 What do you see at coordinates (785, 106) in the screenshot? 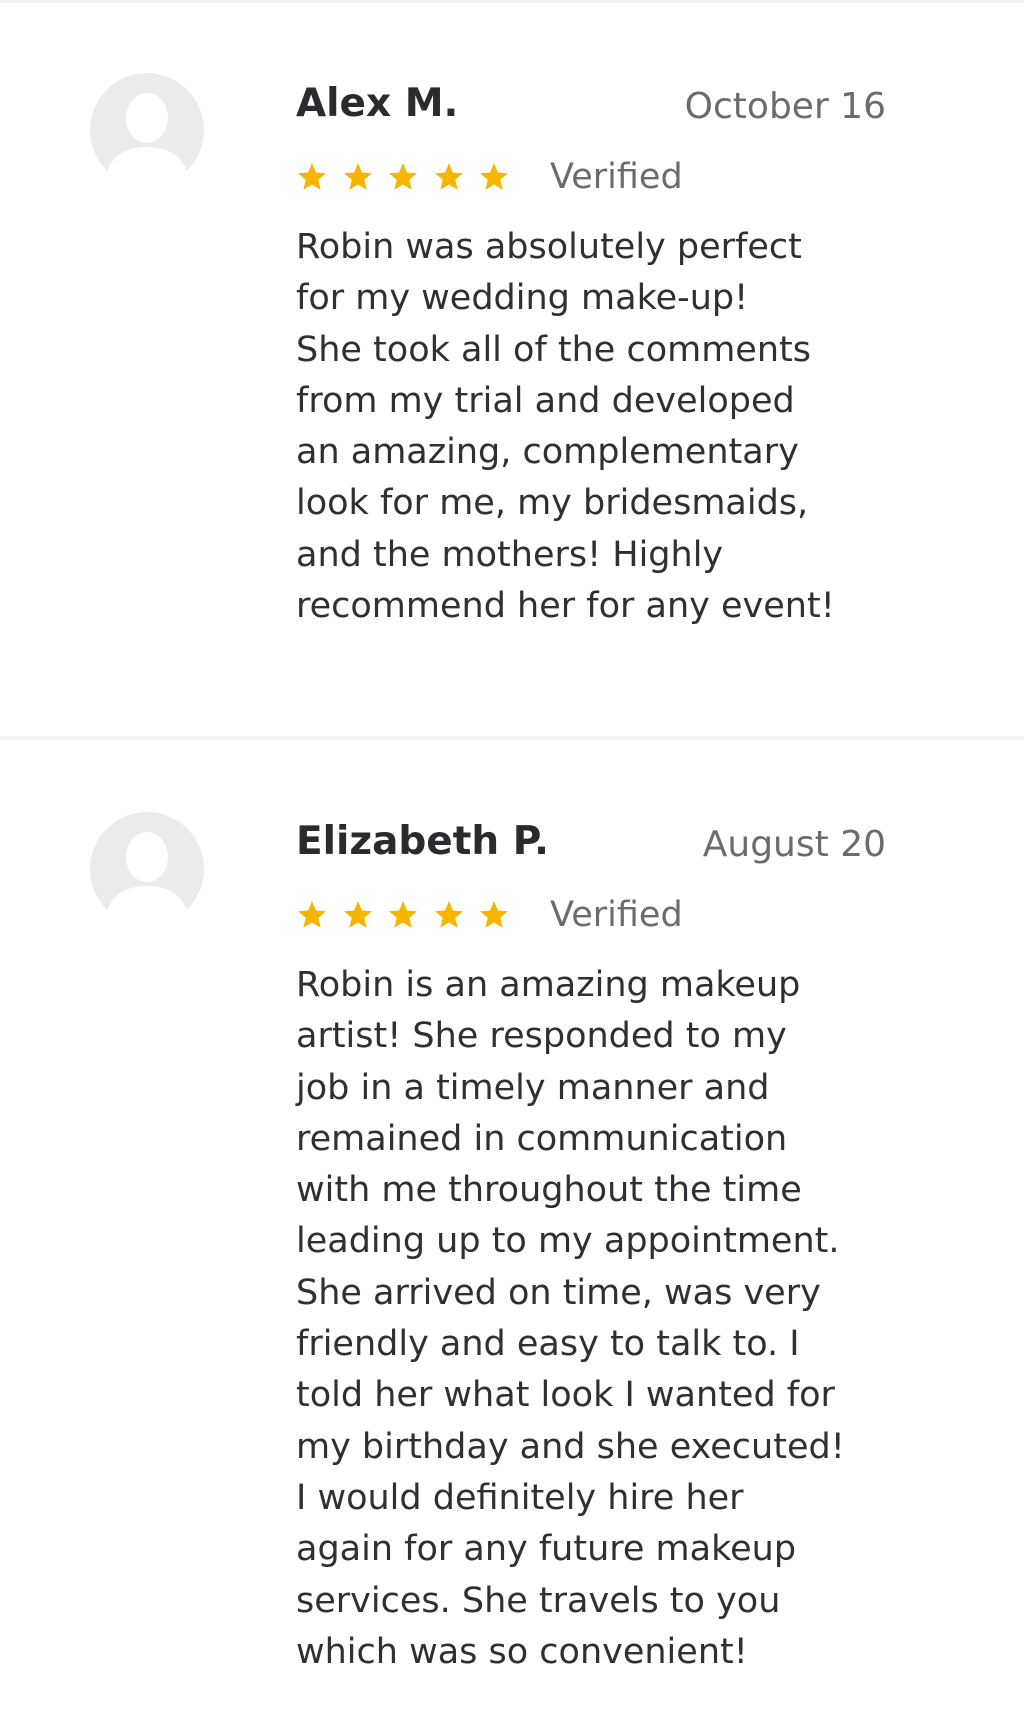
I see `review-date: October 16` at bounding box center [785, 106].